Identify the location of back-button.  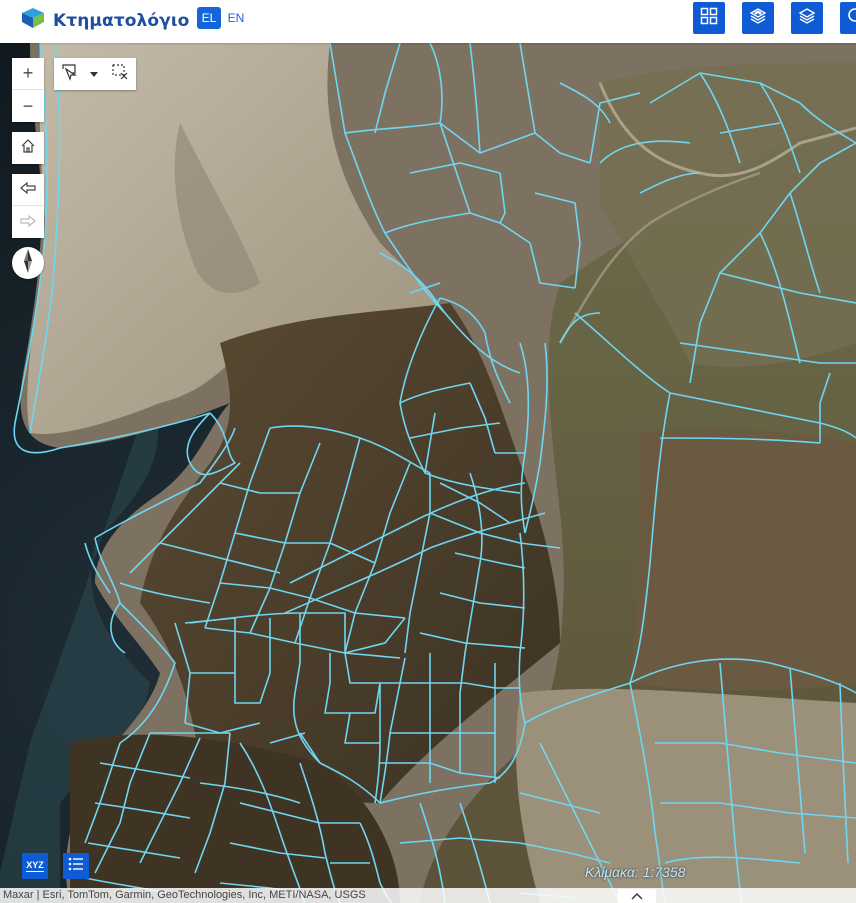
(28, 190).